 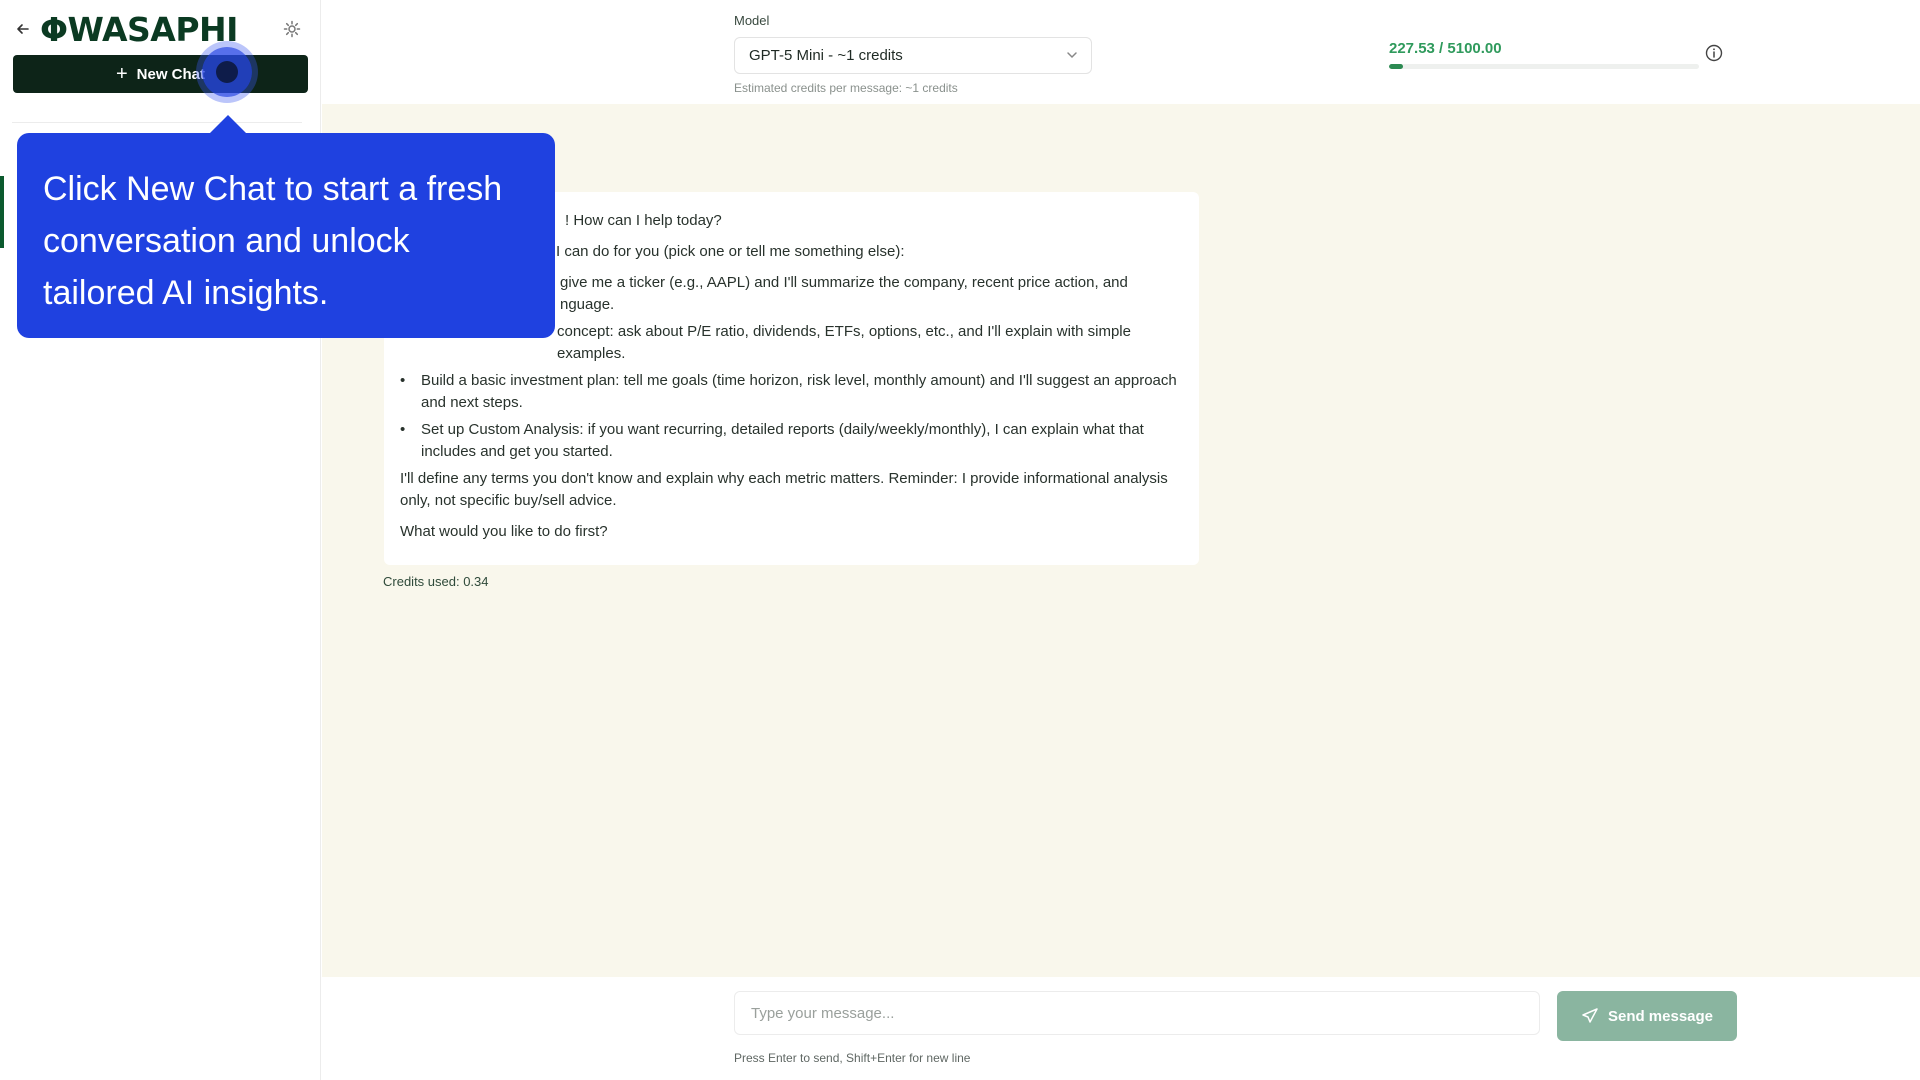 What do you see at coordinates (436, 581) in the screenshot?
I see `message-credits-used: Credits used: 0.34` at bounding box center [436, 581].